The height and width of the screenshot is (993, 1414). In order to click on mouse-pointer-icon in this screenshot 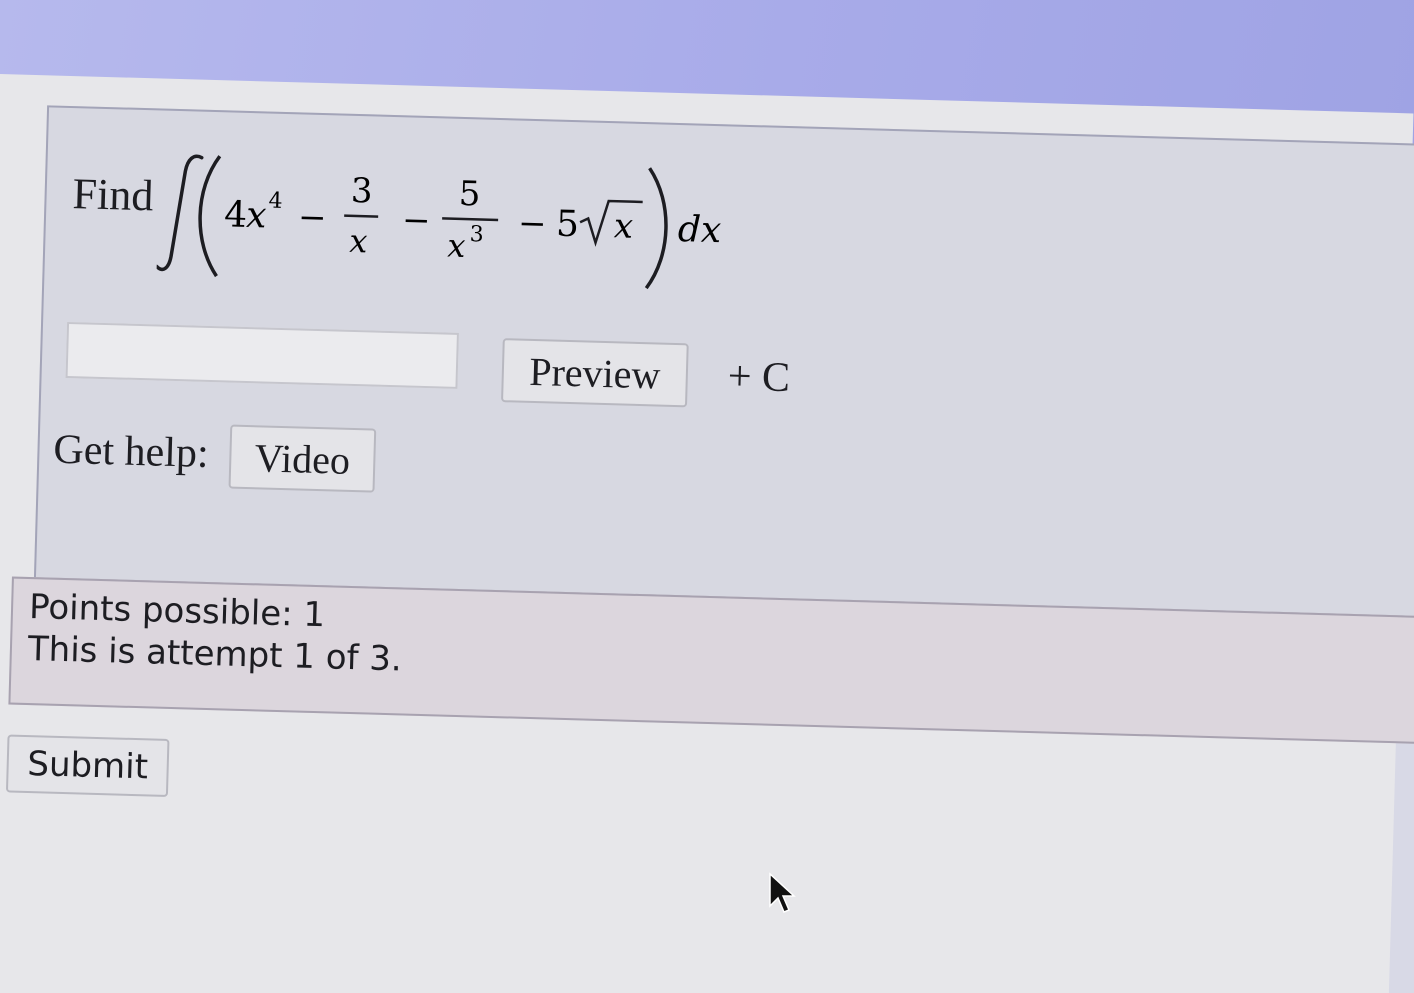, I will do `click(782, 892)`.